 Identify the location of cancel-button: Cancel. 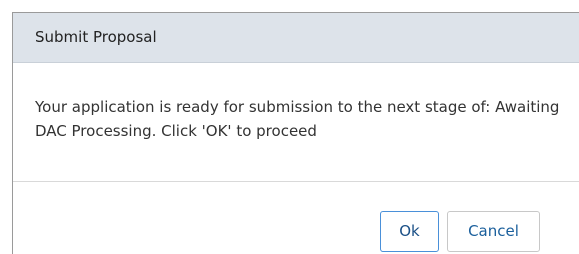
(493, 231).